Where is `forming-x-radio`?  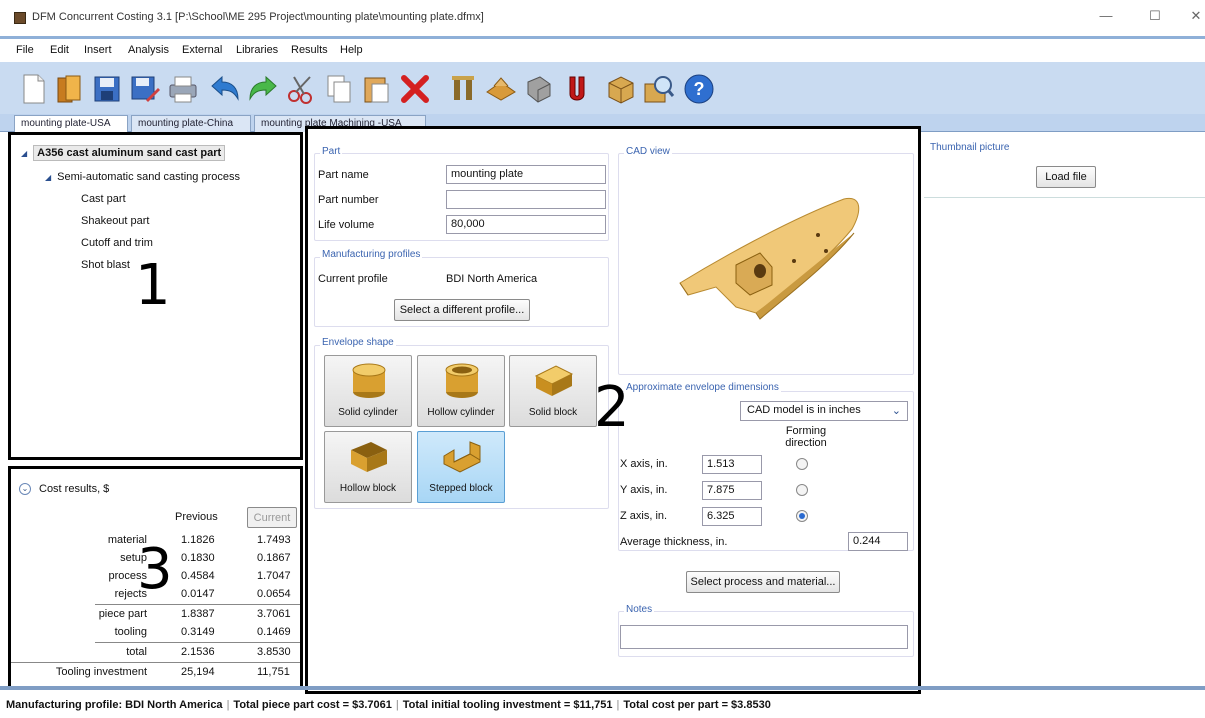
forming-x-radio is located at coordinates (802, 464).